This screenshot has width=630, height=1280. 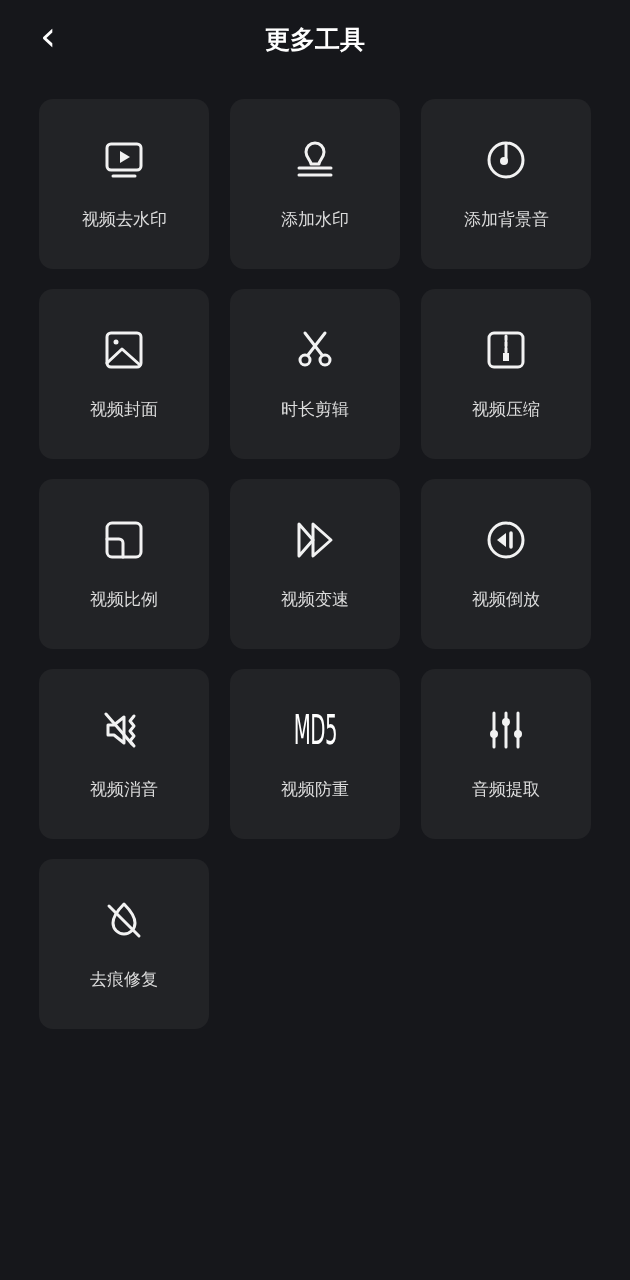 I want to click on tool-tile: 视频消音, so click(x=124, y=754).